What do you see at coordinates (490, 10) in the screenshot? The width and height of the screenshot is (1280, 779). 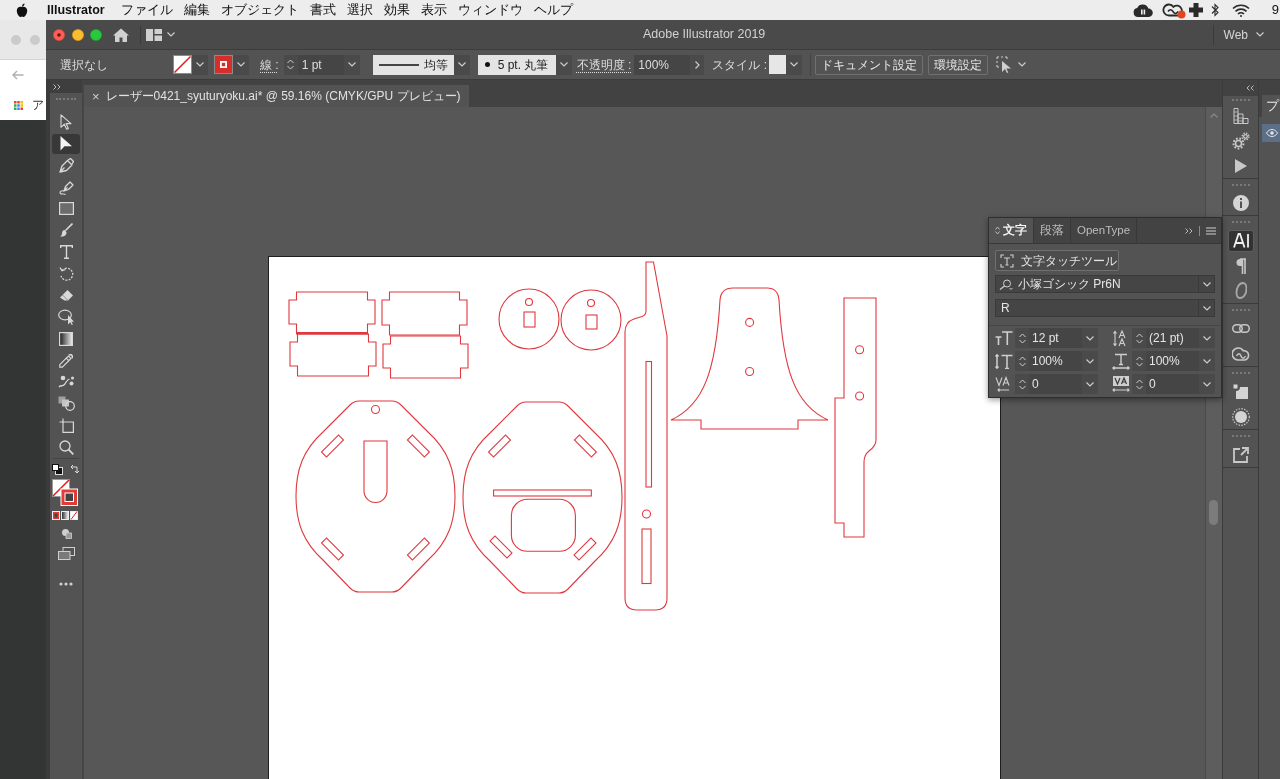 I see `menu-item: ウィンドウ` at bounding box center [490, 10].